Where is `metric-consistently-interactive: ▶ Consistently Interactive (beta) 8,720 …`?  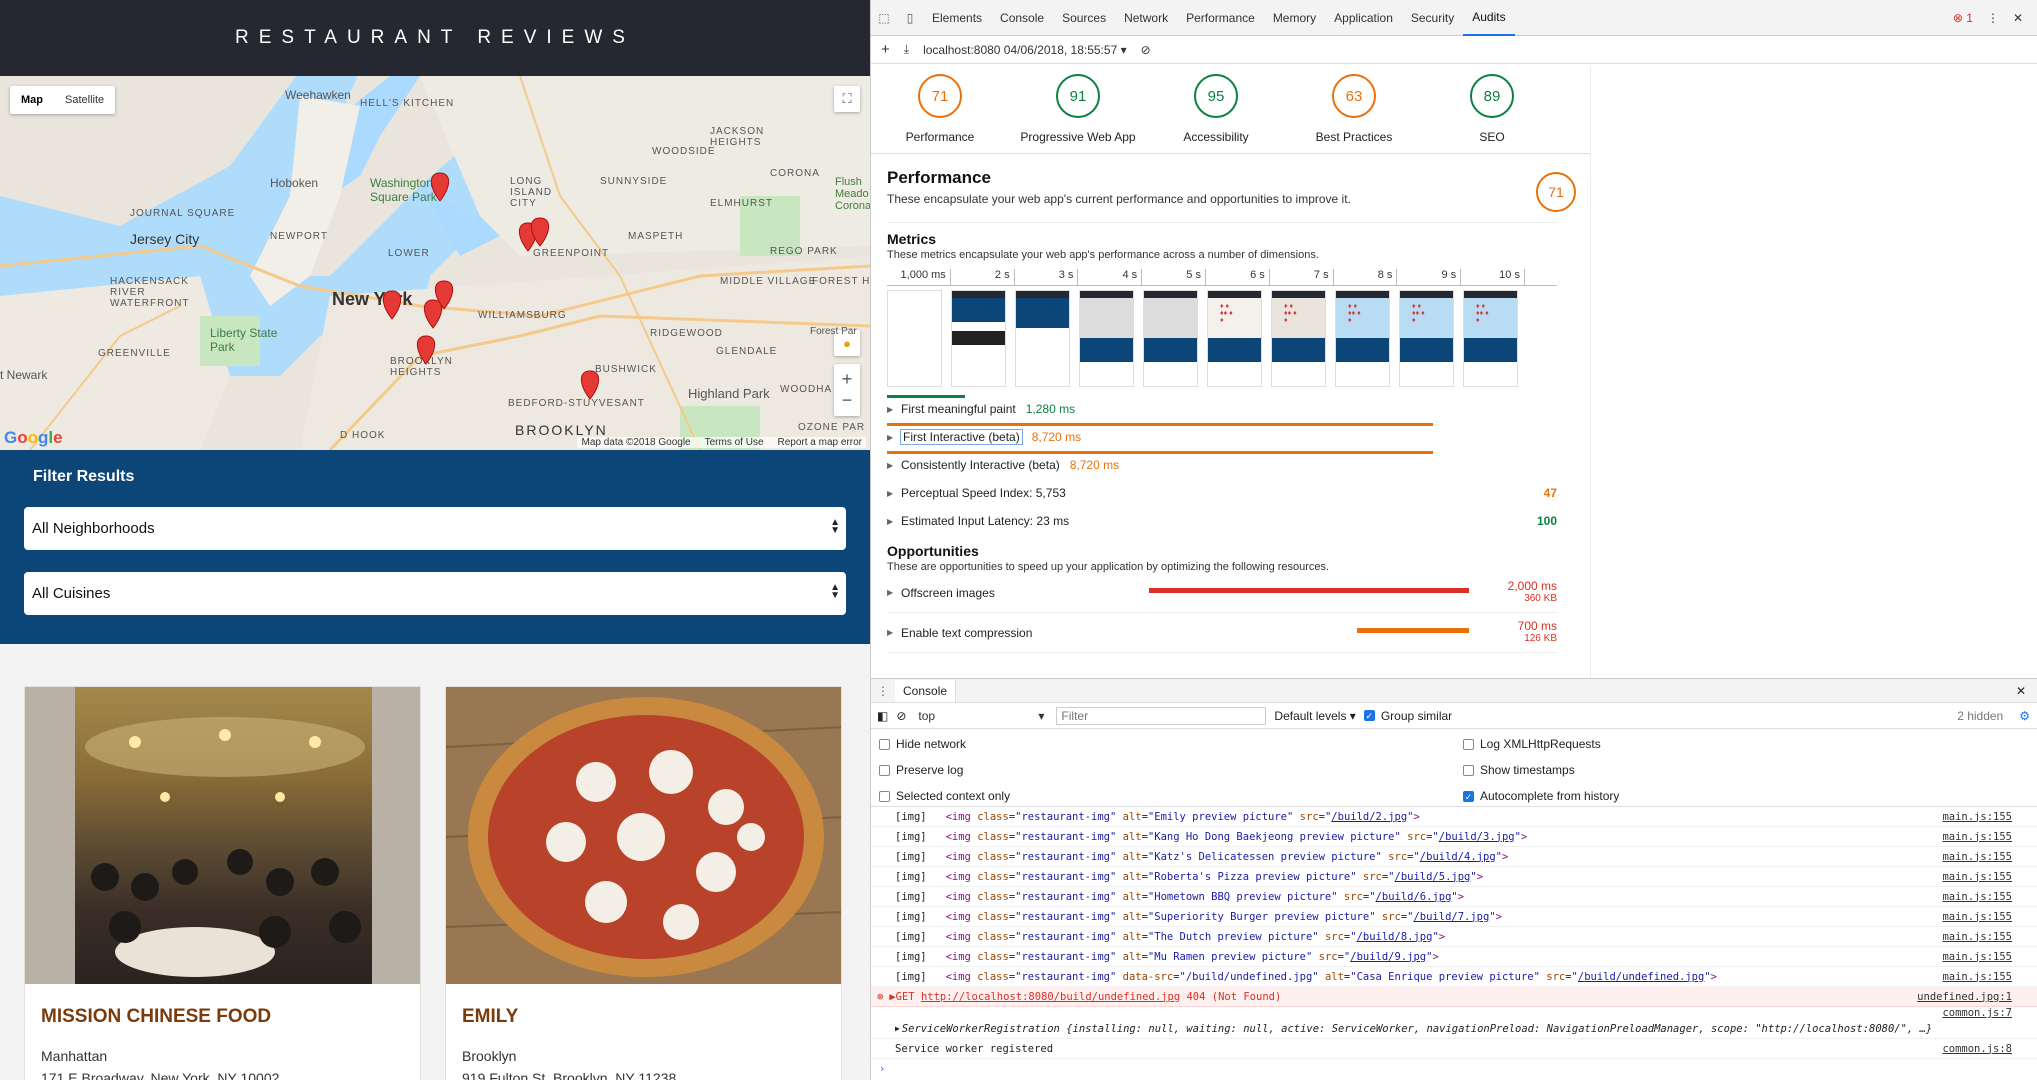
metric-consistently-interactive: ▶ Consistently Interactive (beta) 8,720 … is located at coordinates (1222, 465).